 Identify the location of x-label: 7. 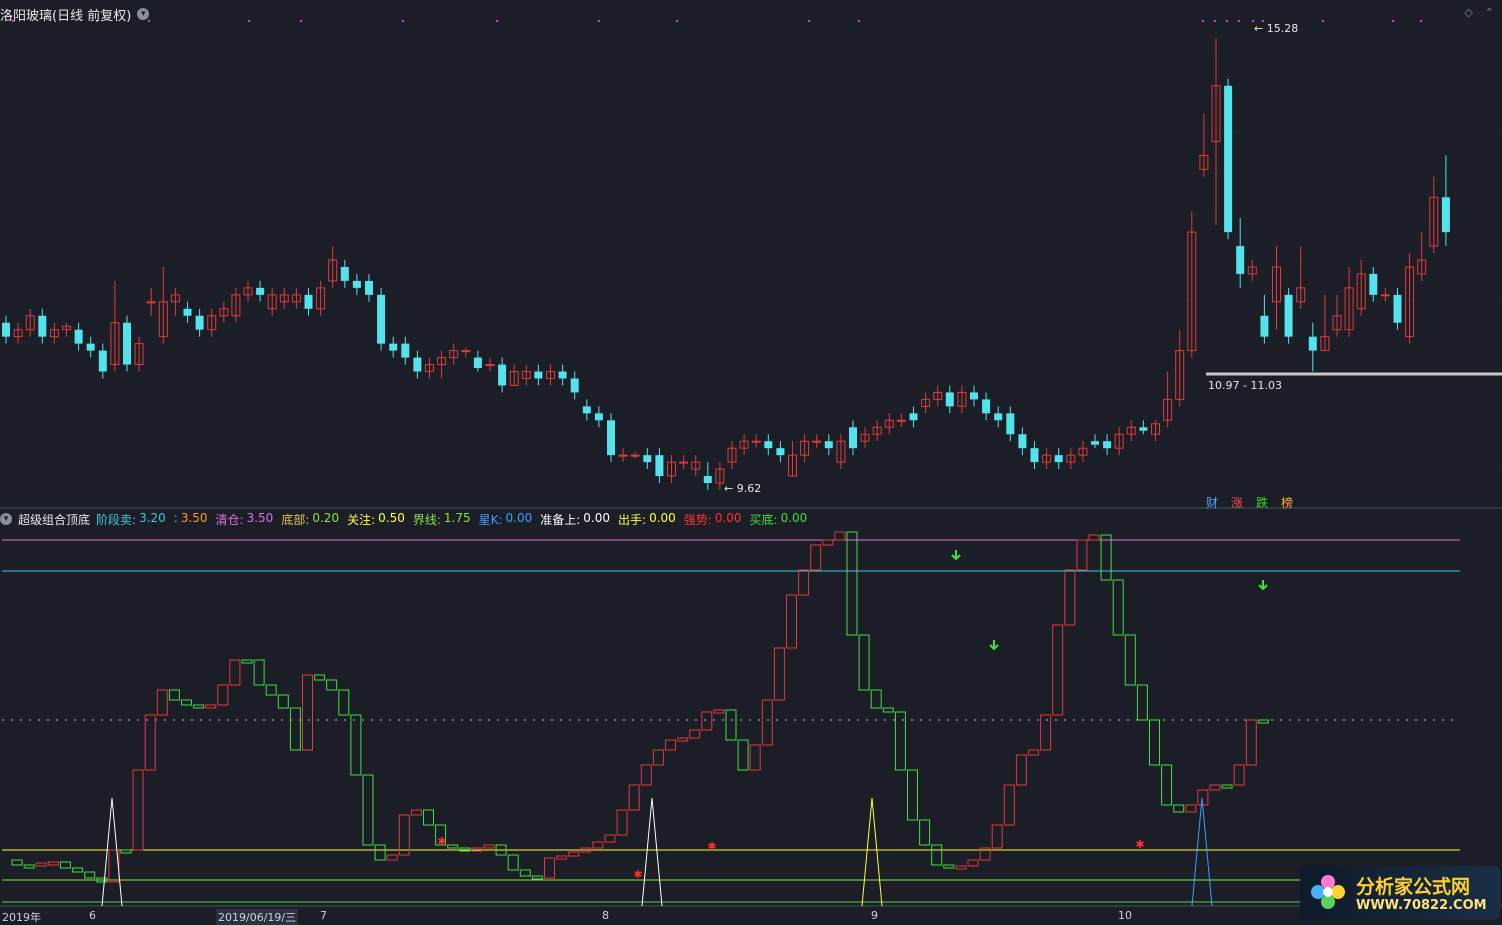
(323, 915).